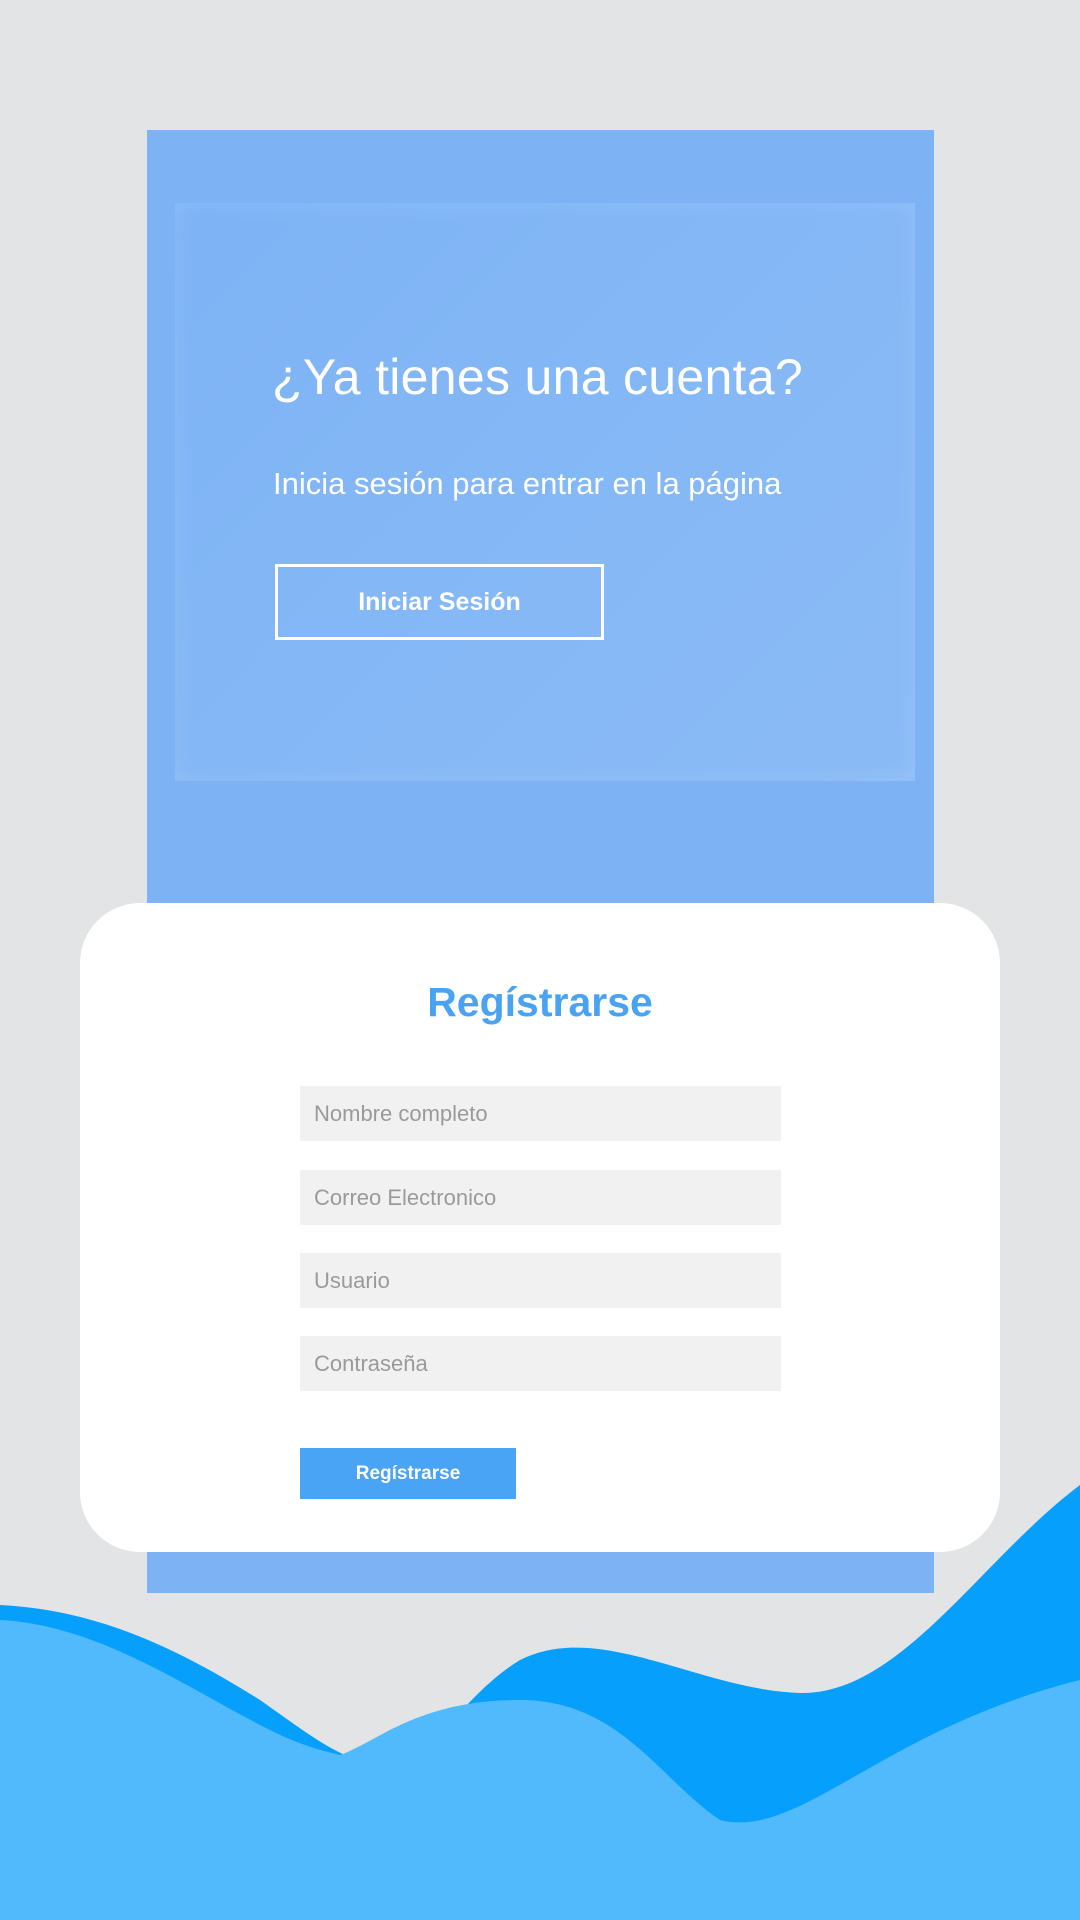 The height and width of the screenshot is (1920, 1080). I want to click on register-title: Regístrarse, so click(540, 1002).